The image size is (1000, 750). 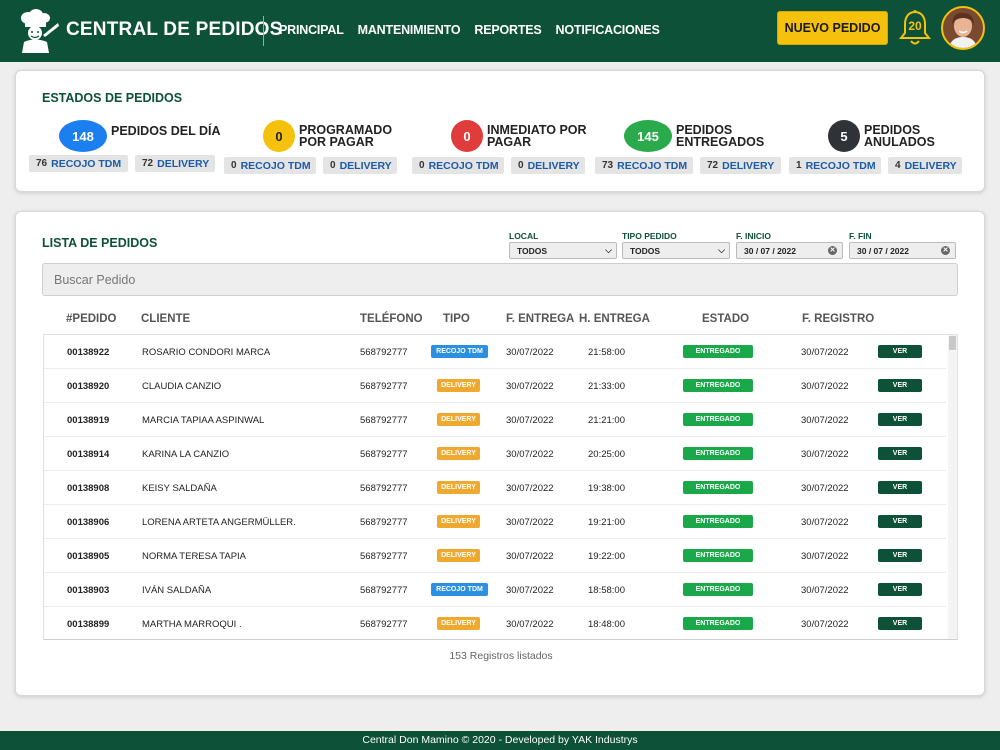 What do you see at coordinates (409, 30) in the screenshot?
I see `nav-item-mantenimiento: MANTENIMIENTO` at bounding box center [409, 30].